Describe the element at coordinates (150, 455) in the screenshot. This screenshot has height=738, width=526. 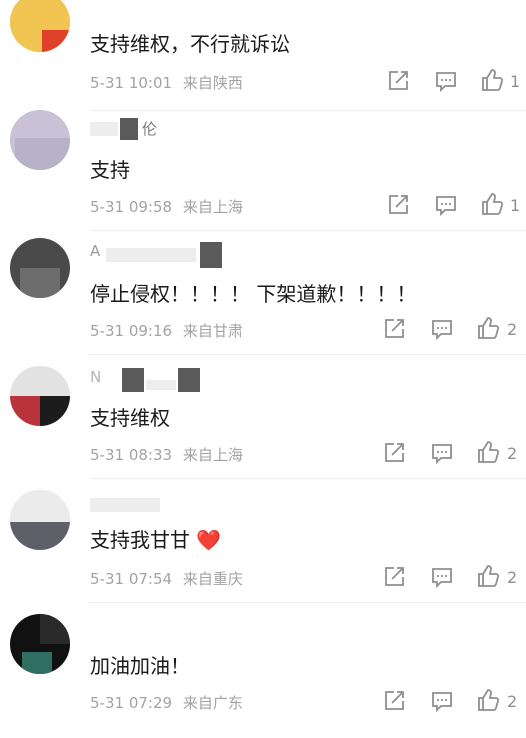
I see `comment-time: 08:33` at that location.